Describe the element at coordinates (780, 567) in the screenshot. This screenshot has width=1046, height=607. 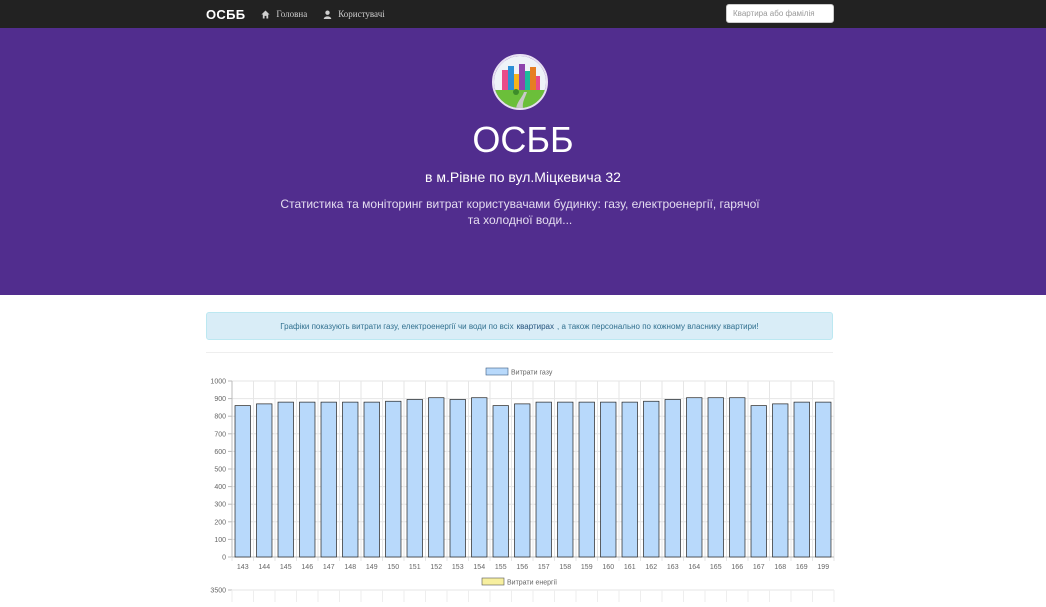
I see `x-tick-label: 168` at that location.